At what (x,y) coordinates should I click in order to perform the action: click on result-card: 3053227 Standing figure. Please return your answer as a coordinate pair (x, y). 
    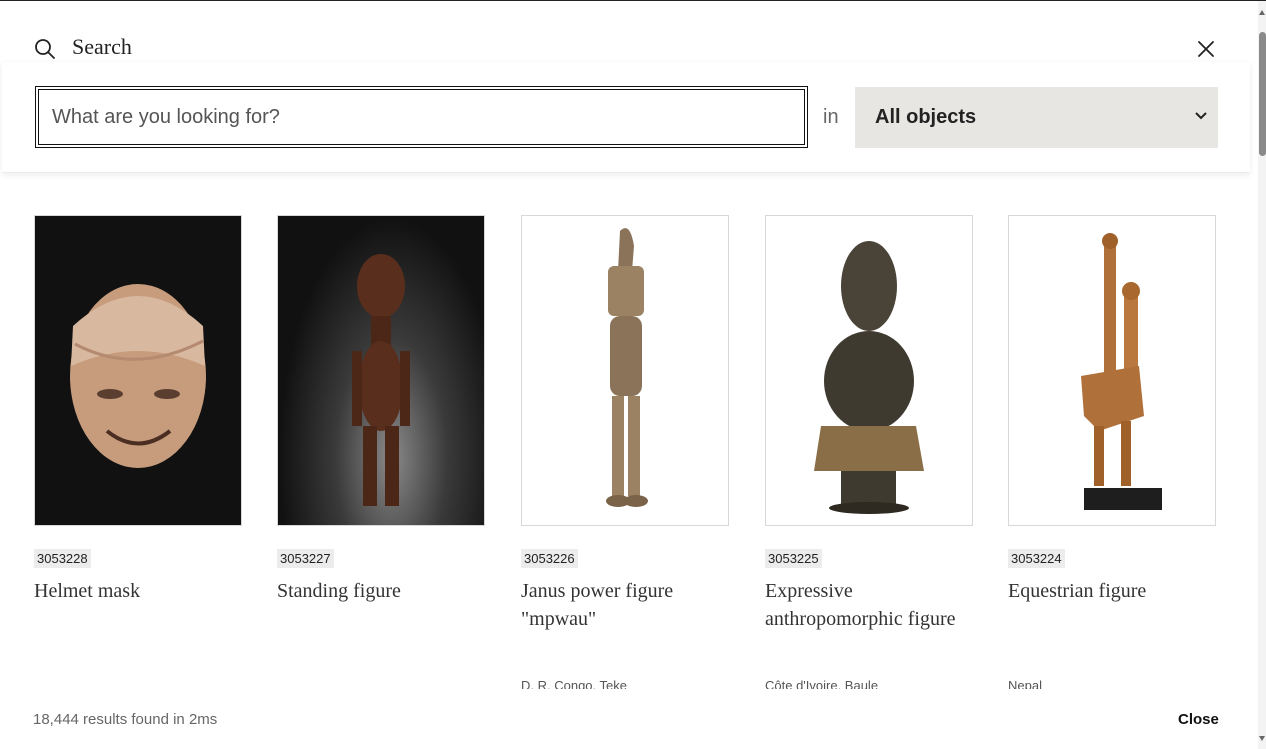
    Looking at the image, I should click on (381, 410).